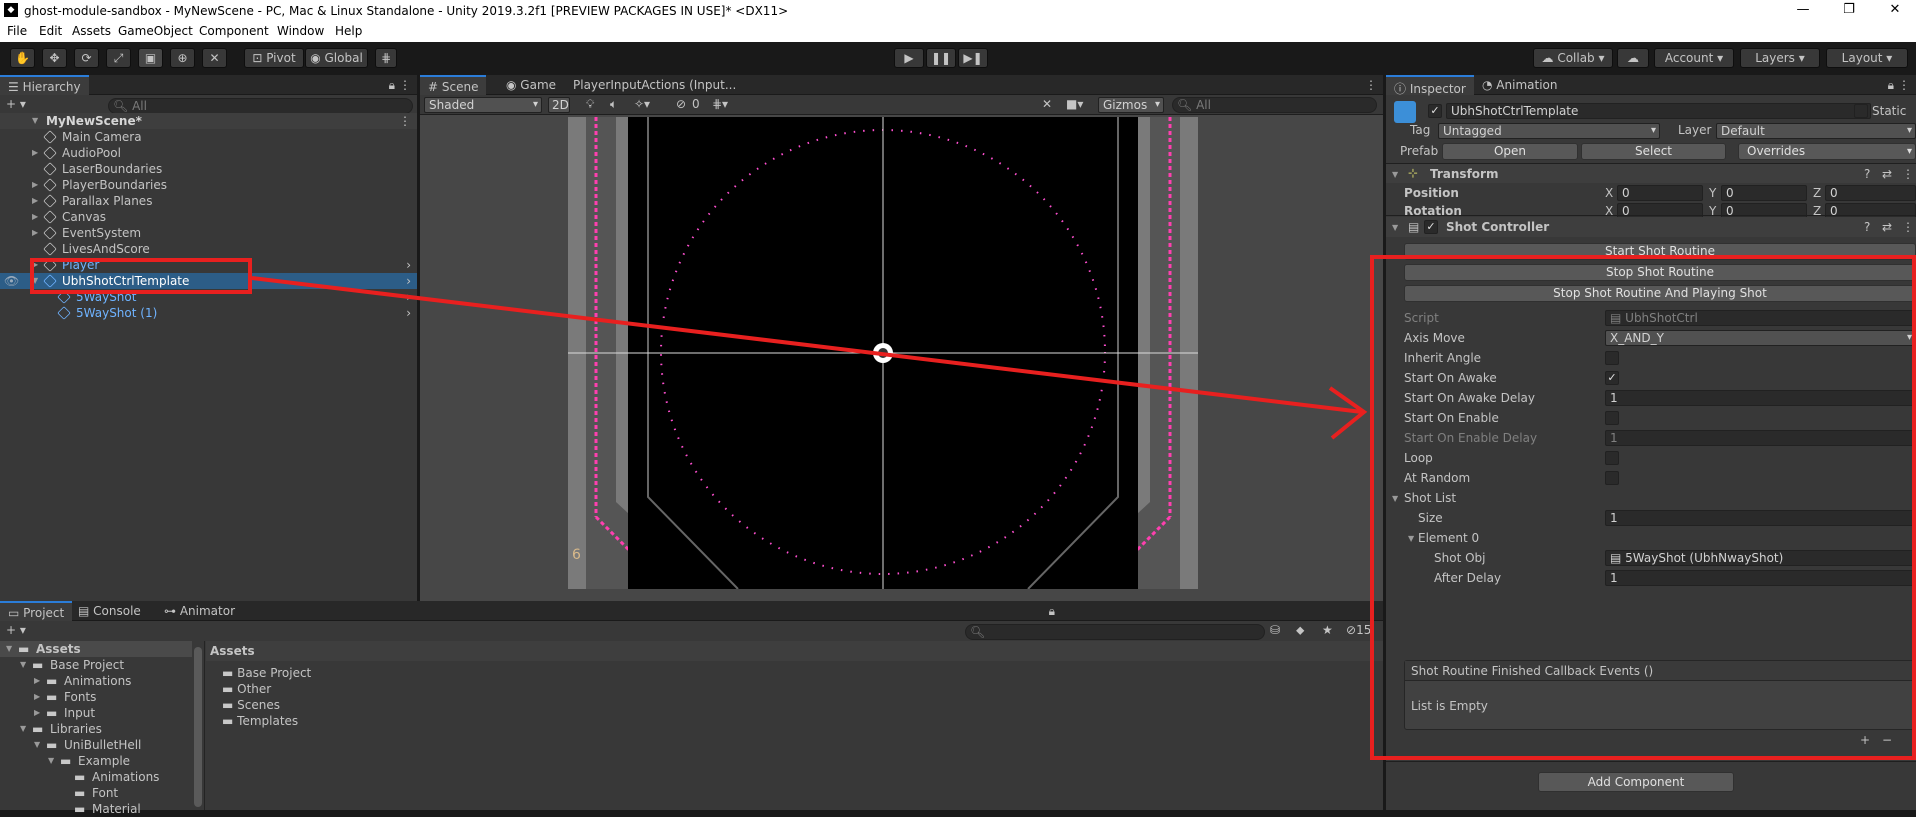  What do you see at coordinates (1651, 173) in the screenshot?
I see `transform-header: ▼ ⊹ Transform ? ⇄ ⋮` at bounding box center [1651, 173].